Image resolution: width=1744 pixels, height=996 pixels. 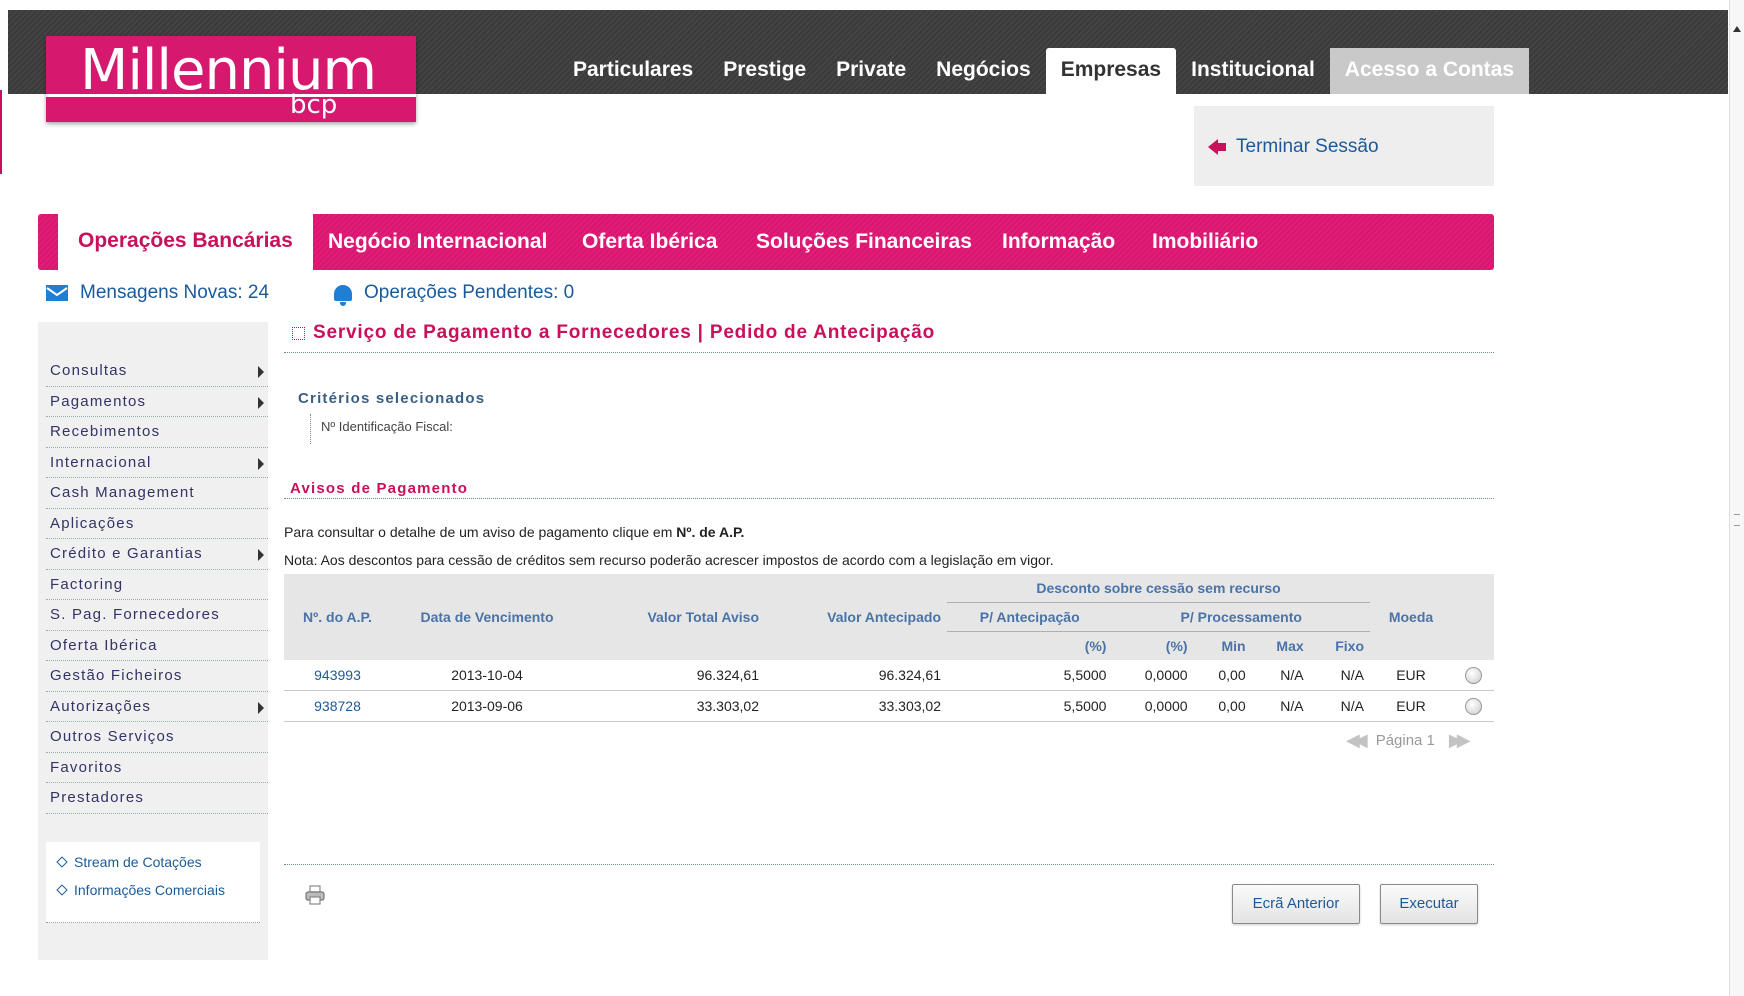 What do you see at coordinates (112, 736) in the screenshot?
I see `sidebar-item-label: Outros Serviços` at bounding box center [112, 736].